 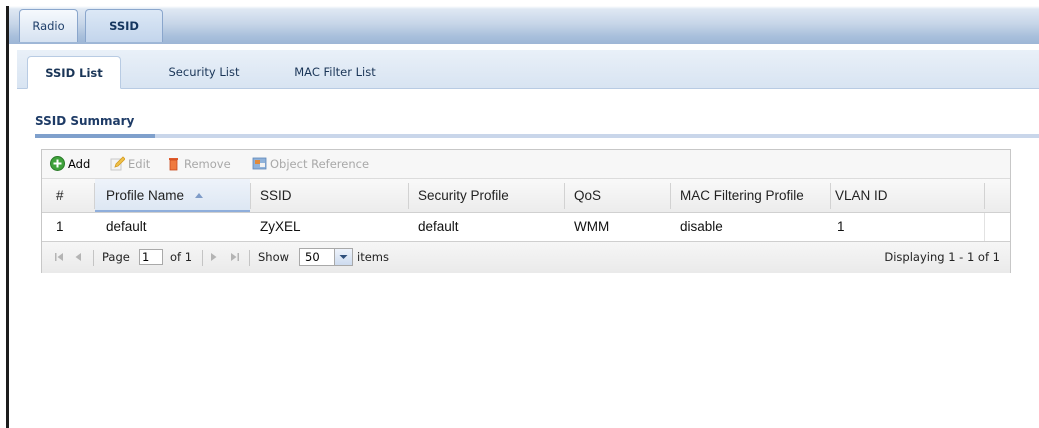 I want to click on remove-label: Remove, so click(x=207, y=164).